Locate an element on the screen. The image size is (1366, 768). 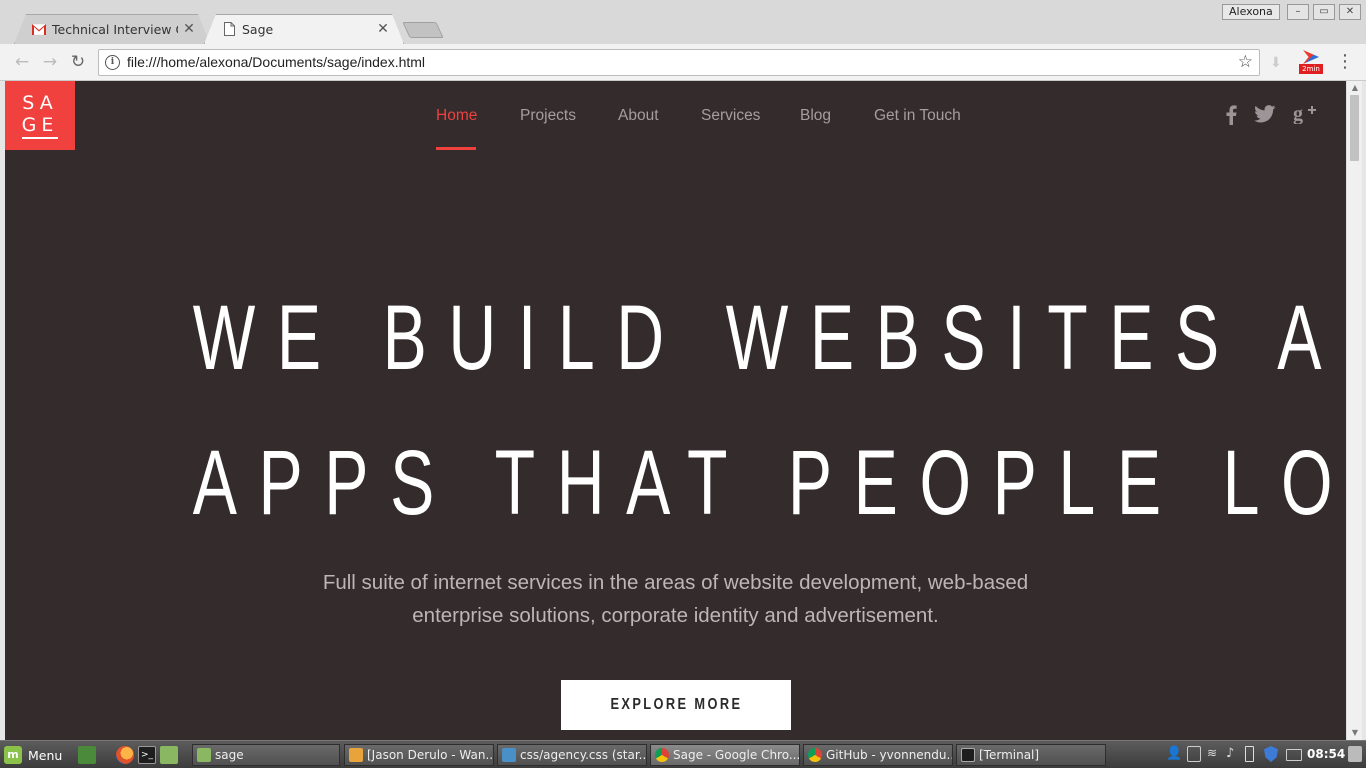
google-plus-icon: g is located at coordinates (1306, 116).